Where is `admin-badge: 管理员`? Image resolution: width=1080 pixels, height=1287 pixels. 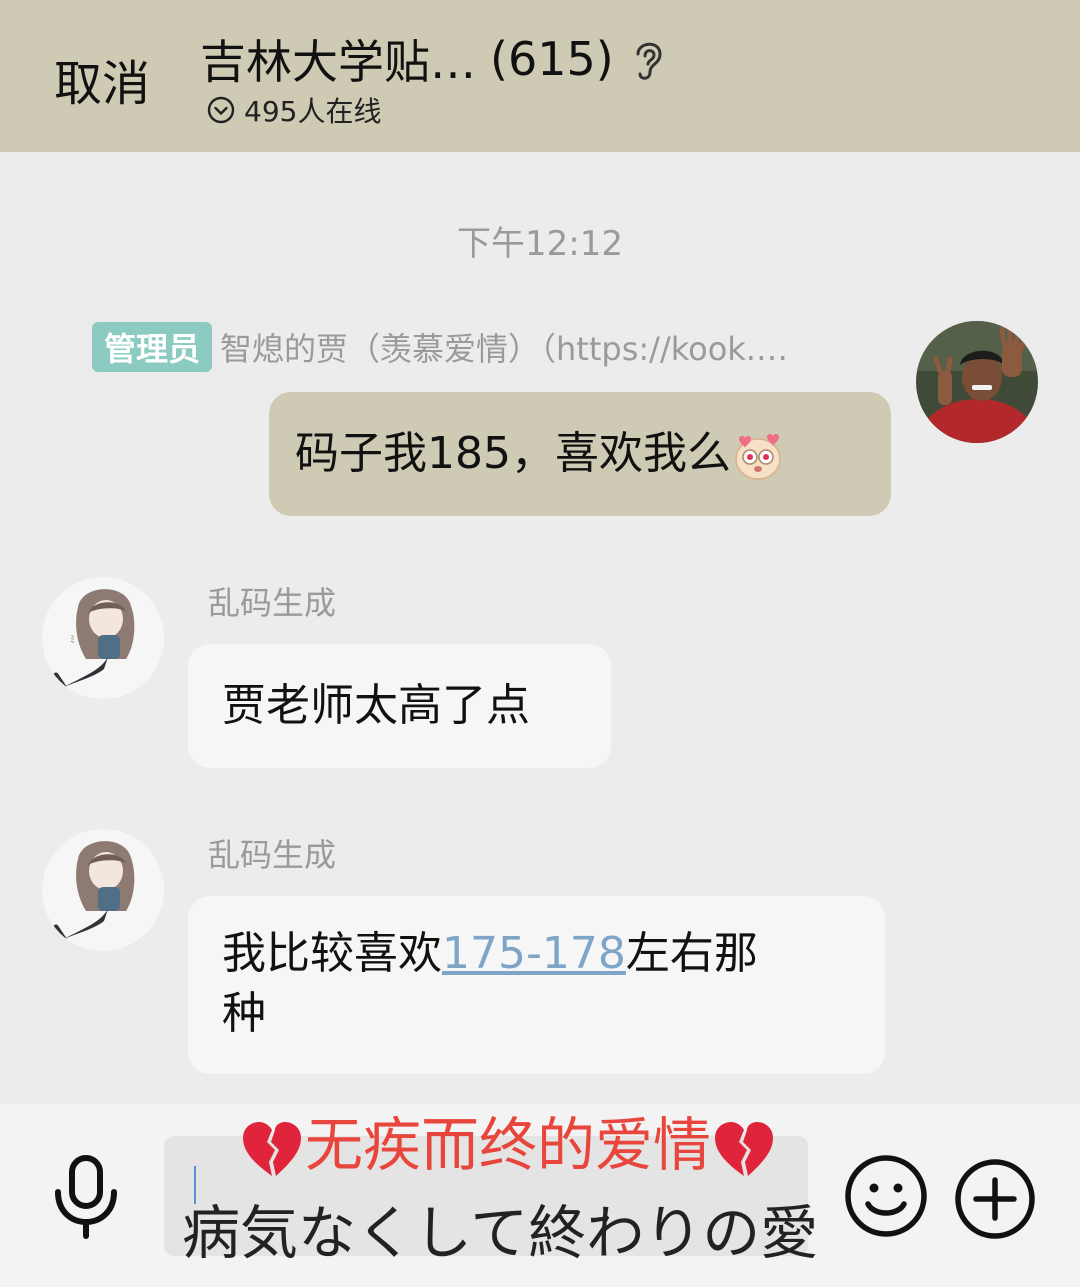 admin-badge: 管理员 is located at coordinates (152, 347).